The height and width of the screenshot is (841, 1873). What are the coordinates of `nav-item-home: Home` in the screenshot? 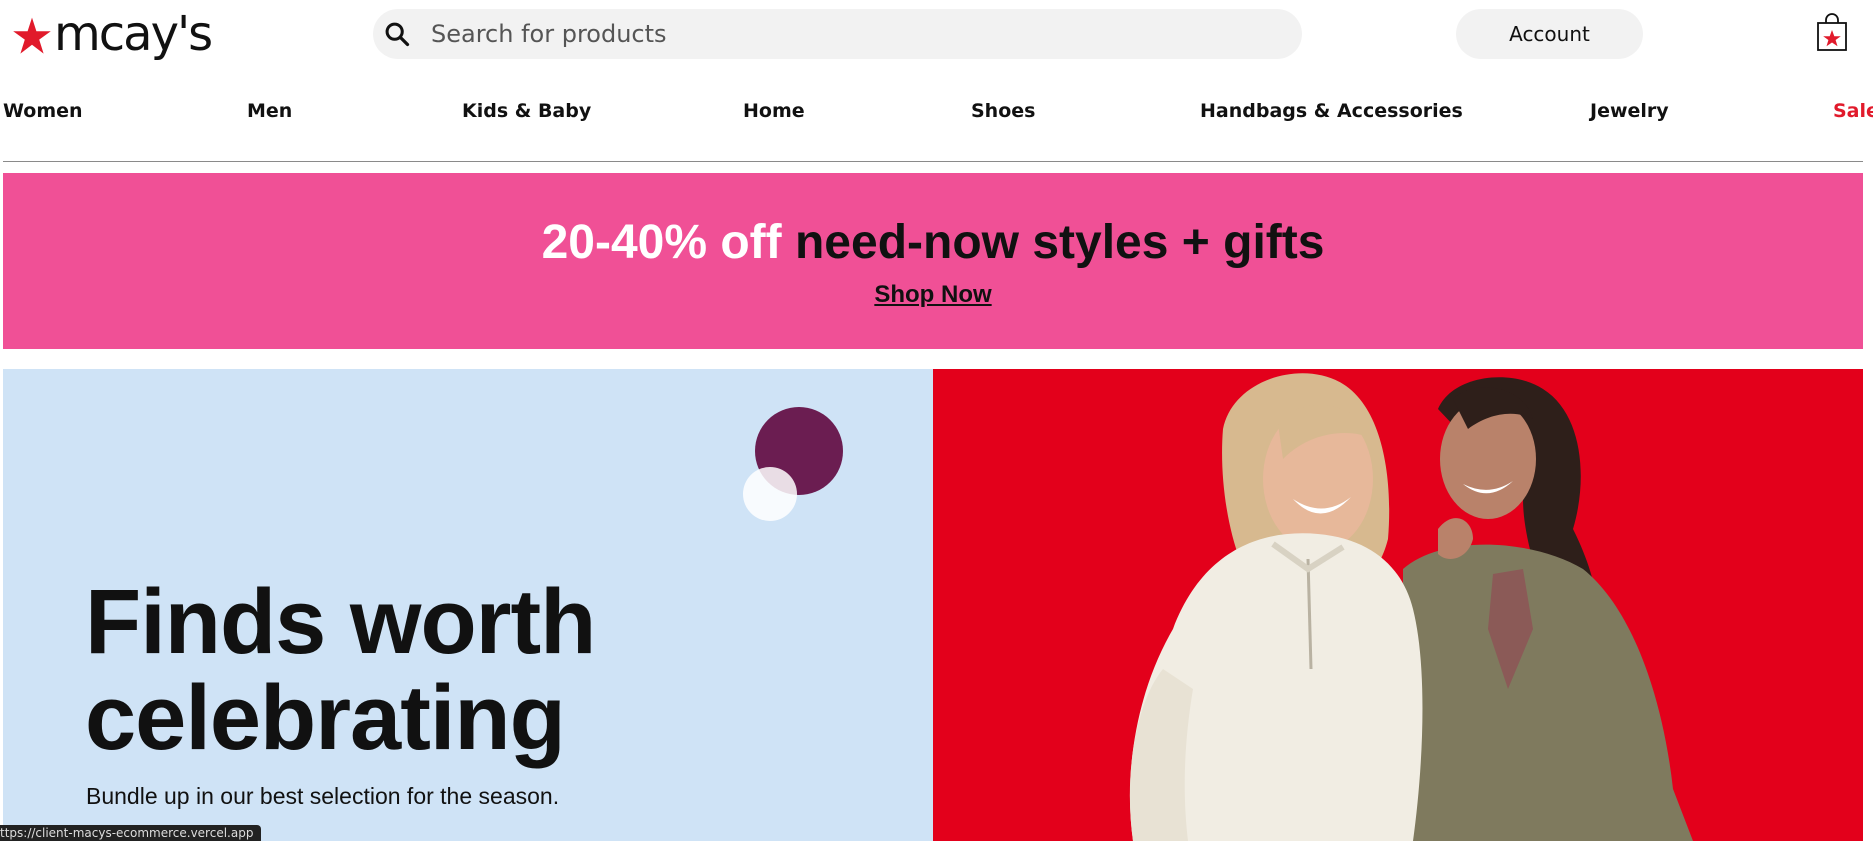 It's located at (774, 111).